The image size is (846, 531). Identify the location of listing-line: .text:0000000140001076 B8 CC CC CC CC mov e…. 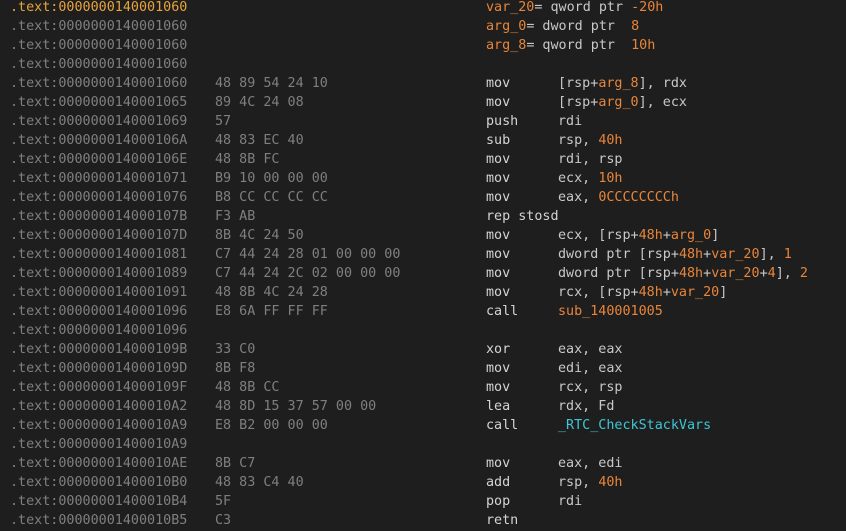
(423, 197).